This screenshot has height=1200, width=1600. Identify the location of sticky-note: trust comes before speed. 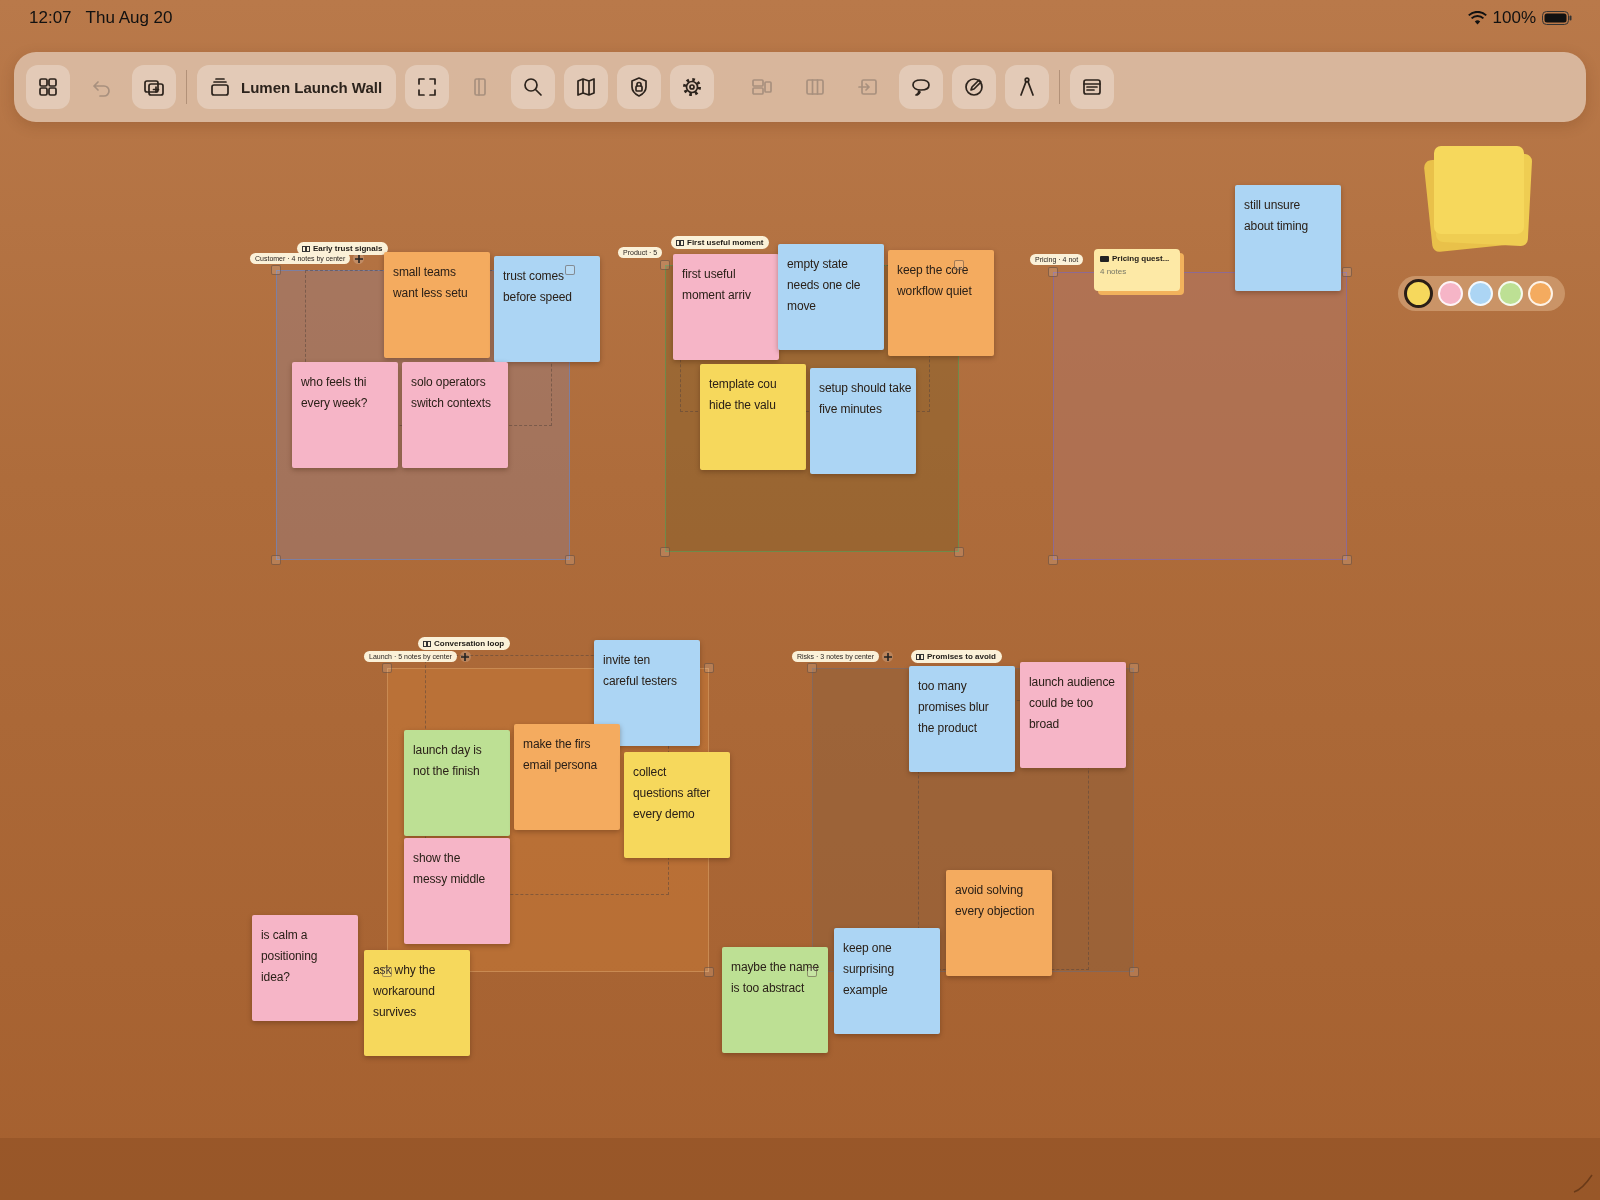
(547, 309).